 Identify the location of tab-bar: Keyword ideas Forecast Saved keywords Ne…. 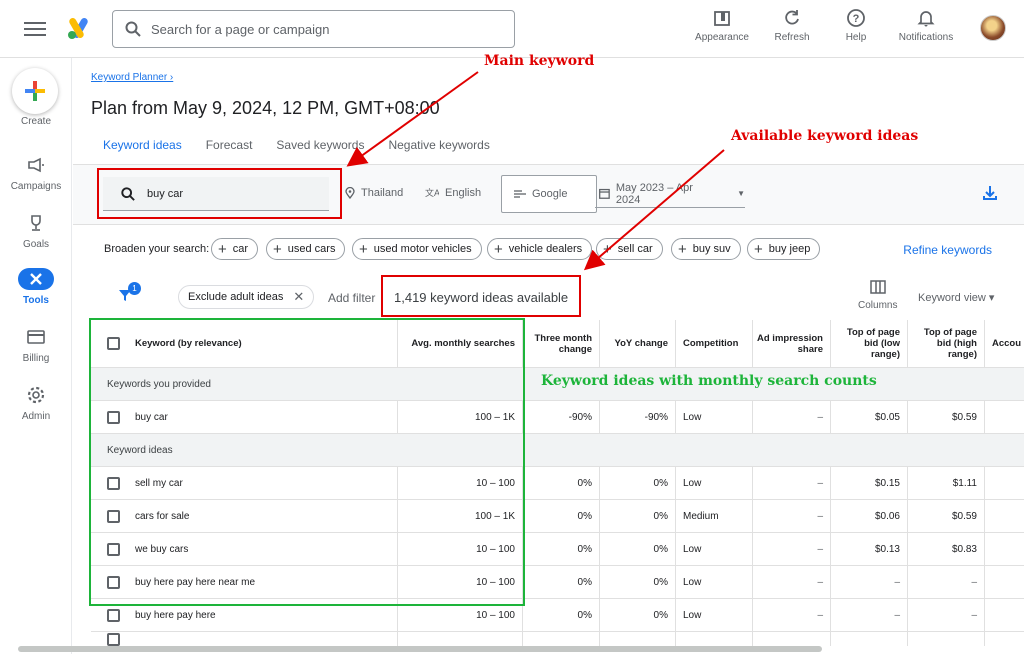
(296, 151).